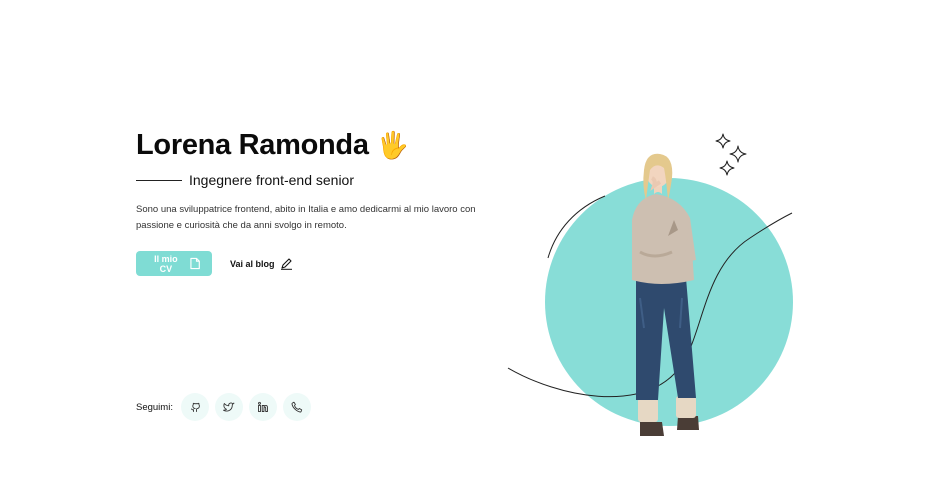  I want to click on social-label: Seguimi:, so click(154, 407).